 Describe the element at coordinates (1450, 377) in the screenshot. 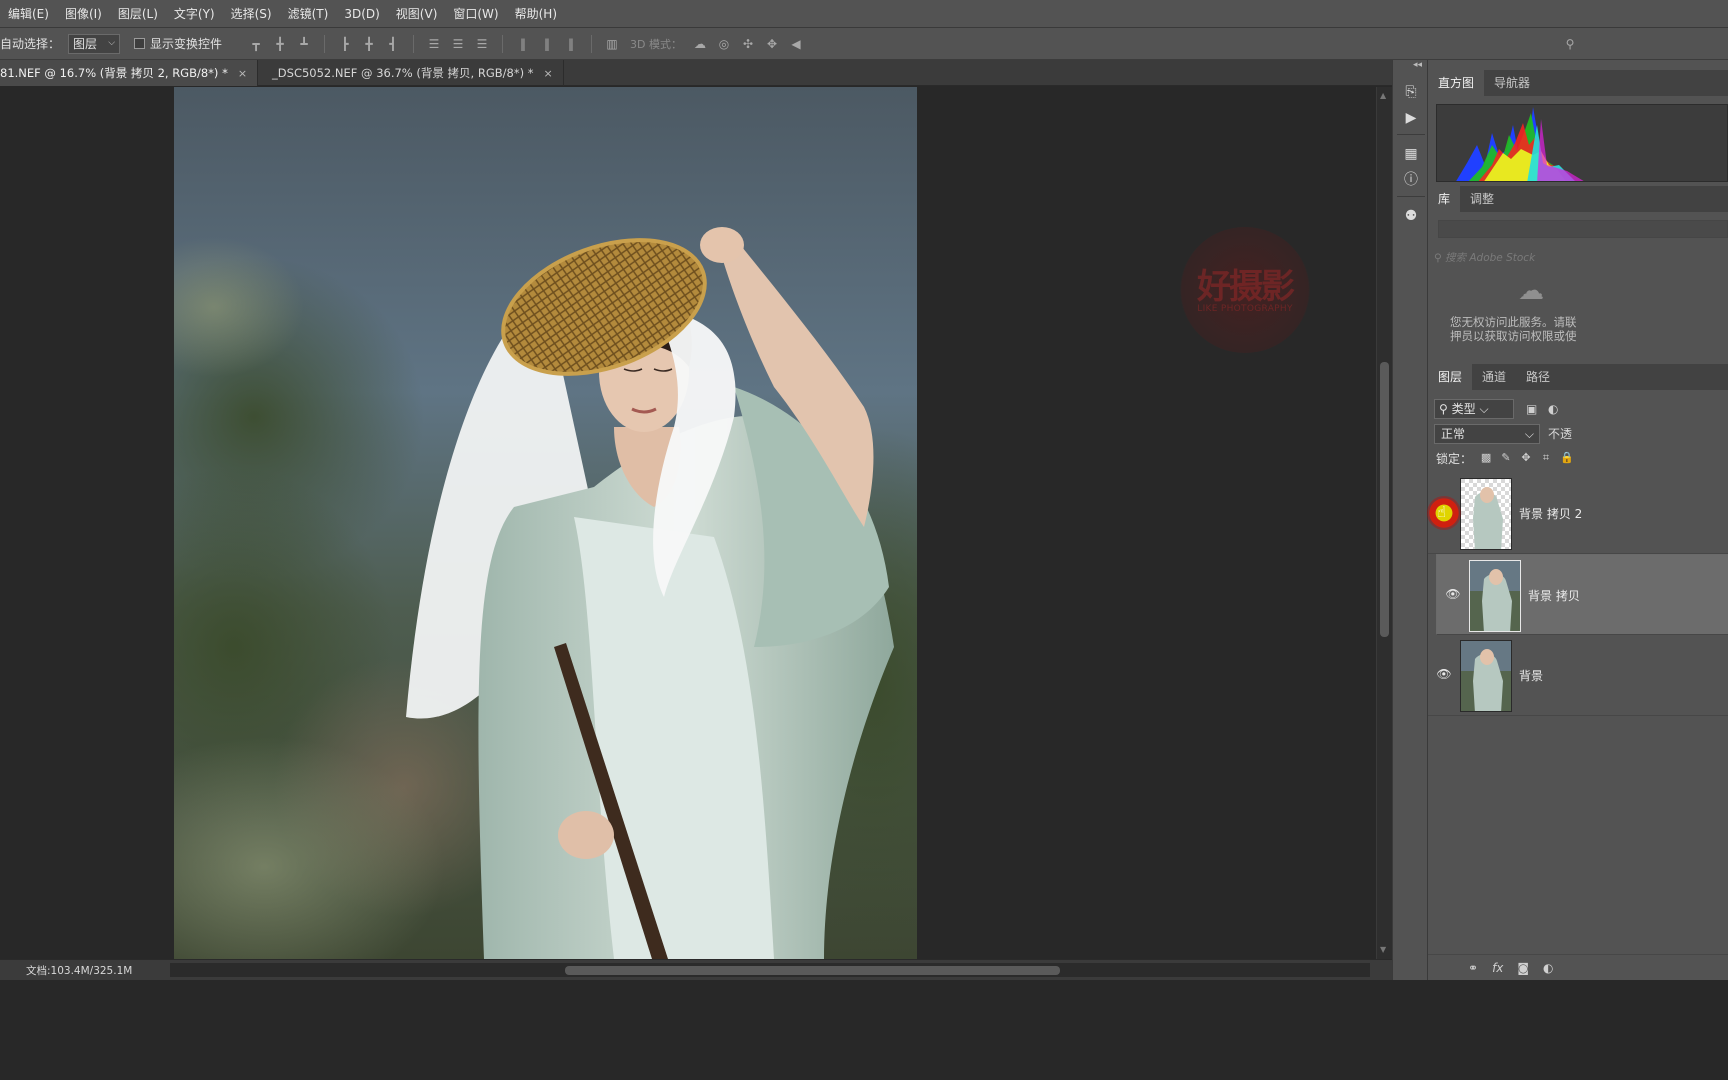

I see `tab-layers: 图层` at that location.